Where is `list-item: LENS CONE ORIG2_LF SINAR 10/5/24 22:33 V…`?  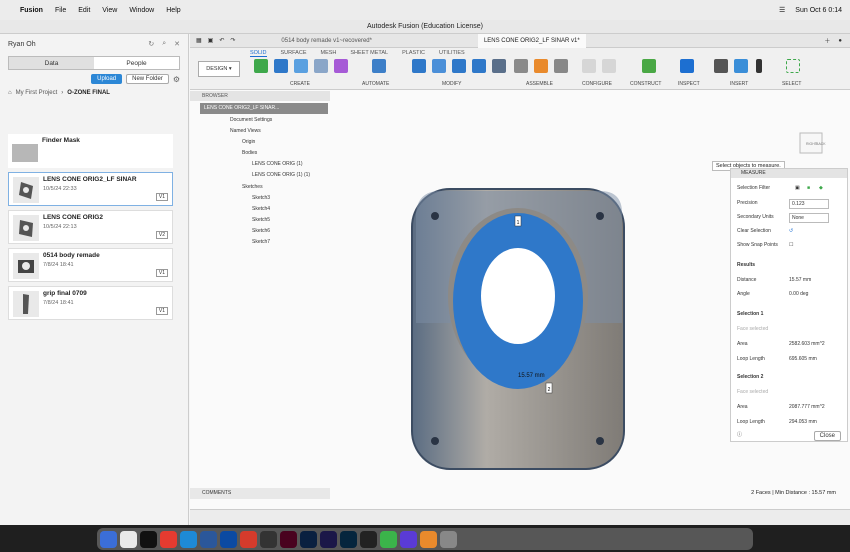 list-item: LENS CONE ORIG2_LF SINAR 10/5/24 22:33 V… is located at coordinates (90, 189).